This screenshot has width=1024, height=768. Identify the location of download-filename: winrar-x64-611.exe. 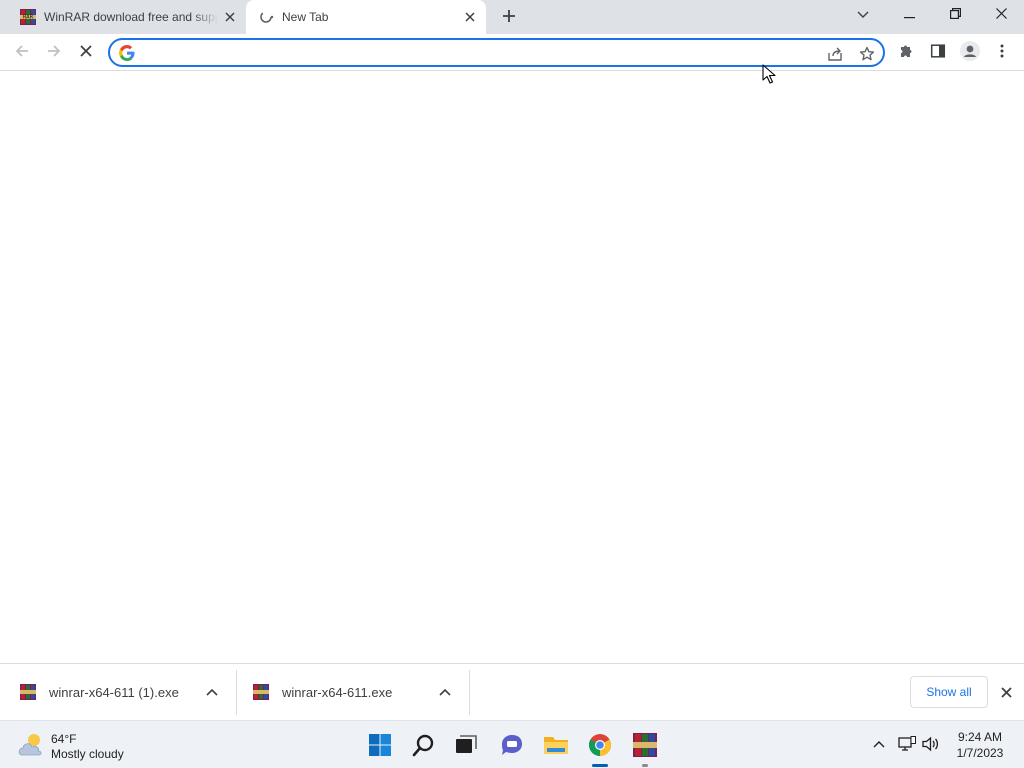
(337, 692).